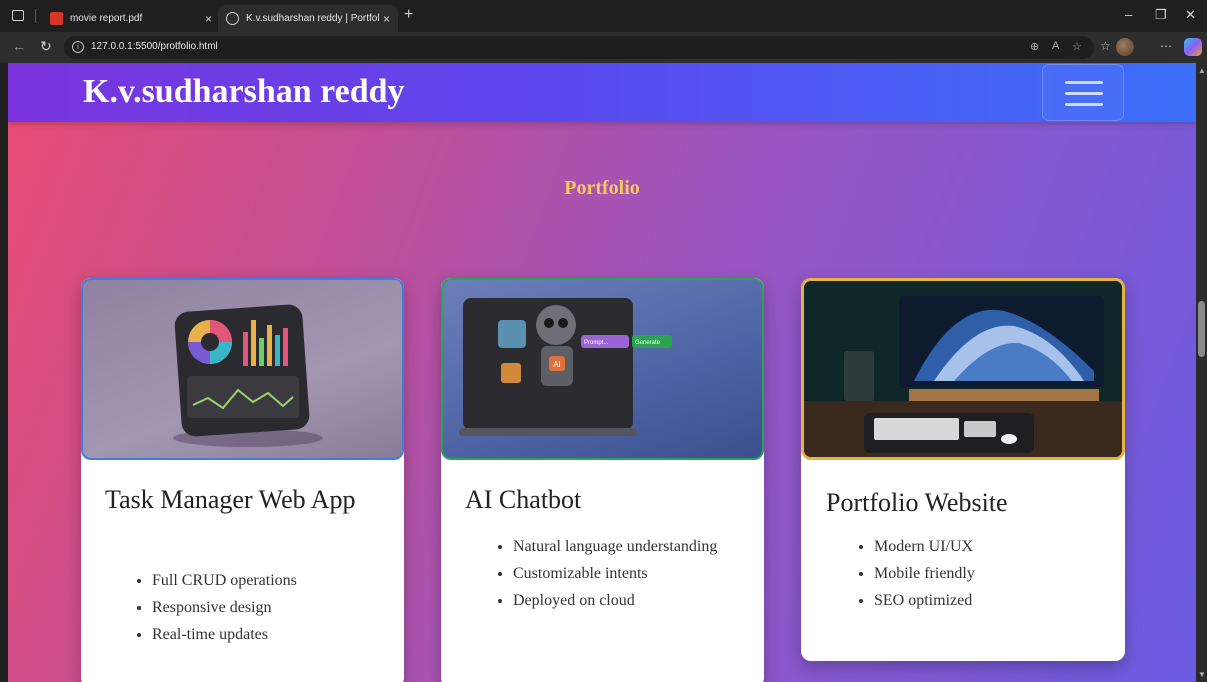  What do you see at coordinates (602, 369) in the screenshot?
I see `robot-laptop-illustration: AI Prompt... Generate` at bounding box center [602, 369].